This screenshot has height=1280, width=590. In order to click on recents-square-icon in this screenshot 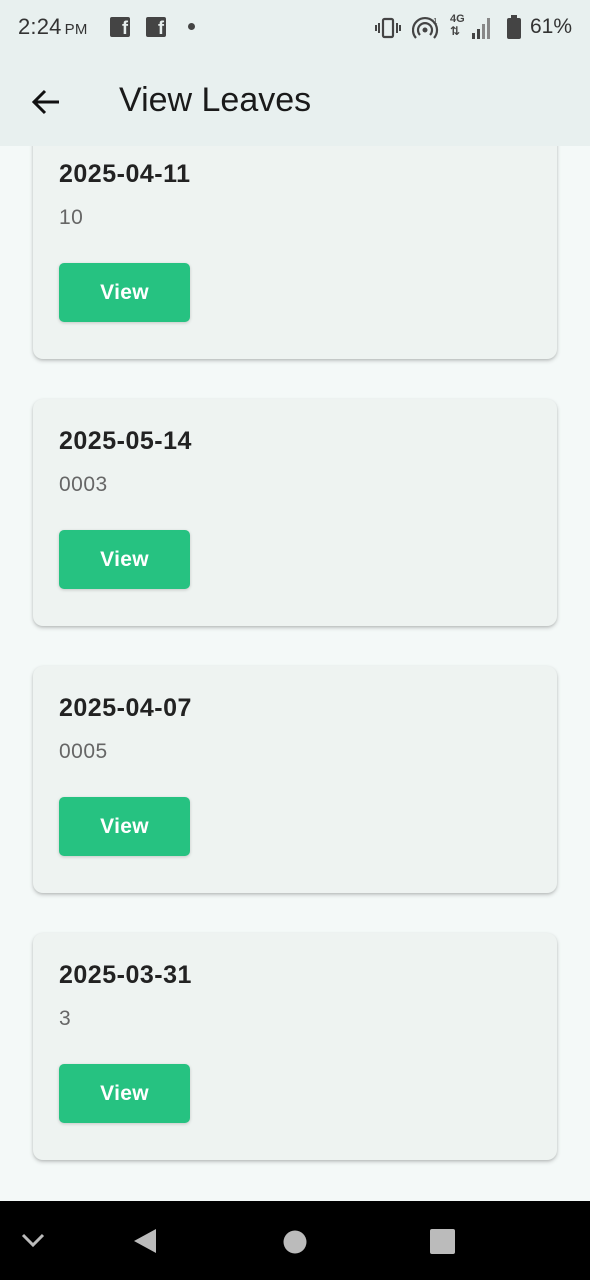, I will do `click(442, 1241)`.